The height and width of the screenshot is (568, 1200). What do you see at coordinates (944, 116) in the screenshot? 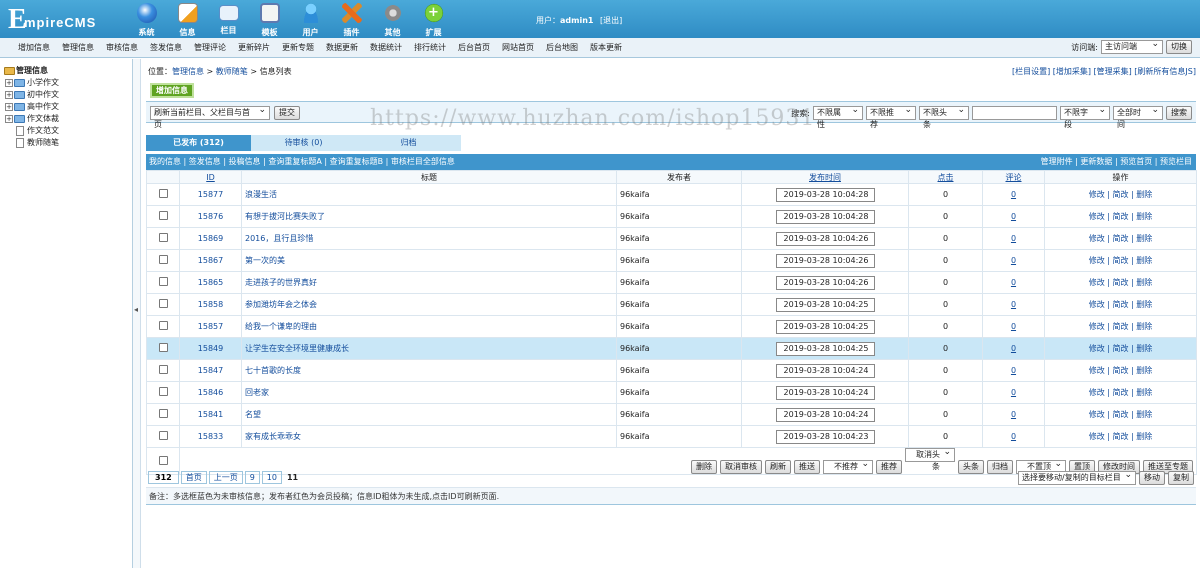
I see `headline-filter-select: 不限头条` at bounding box center [944, 116].